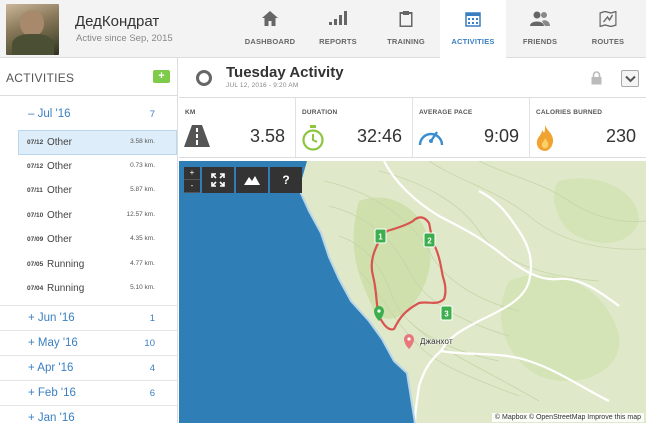 The image size is (646, 423). I want to click on activity-options-dropdown, so click(630, 78).